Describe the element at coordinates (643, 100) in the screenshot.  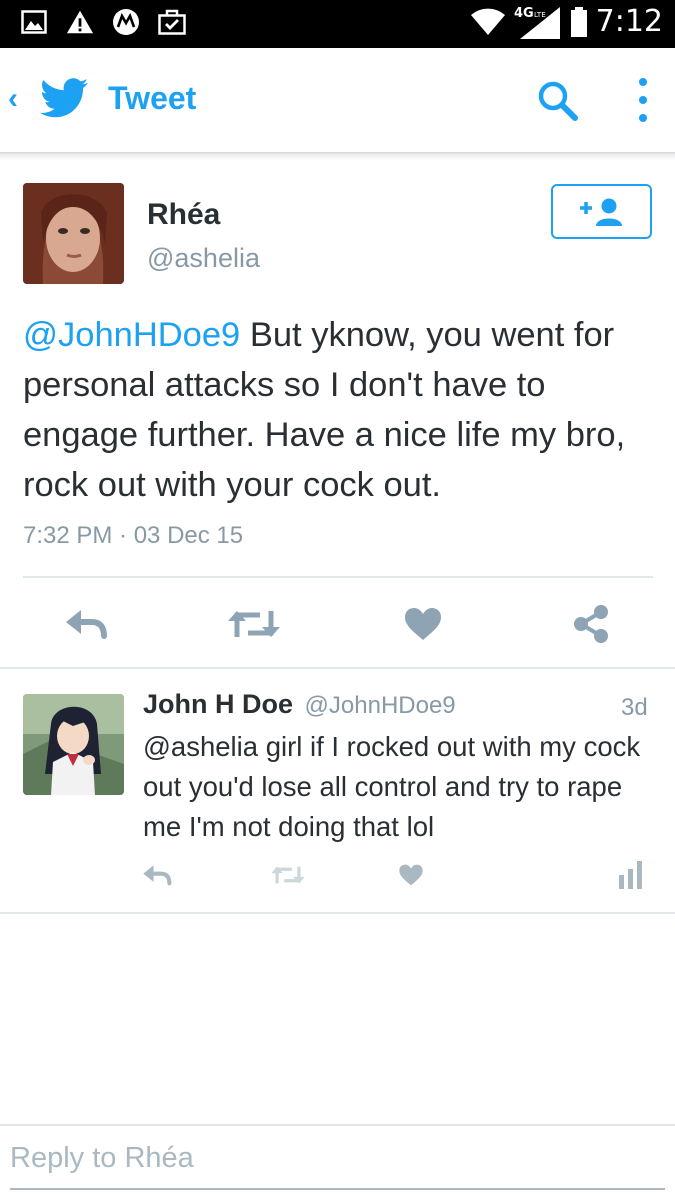
I see `overflow-menu-icon` at that location.